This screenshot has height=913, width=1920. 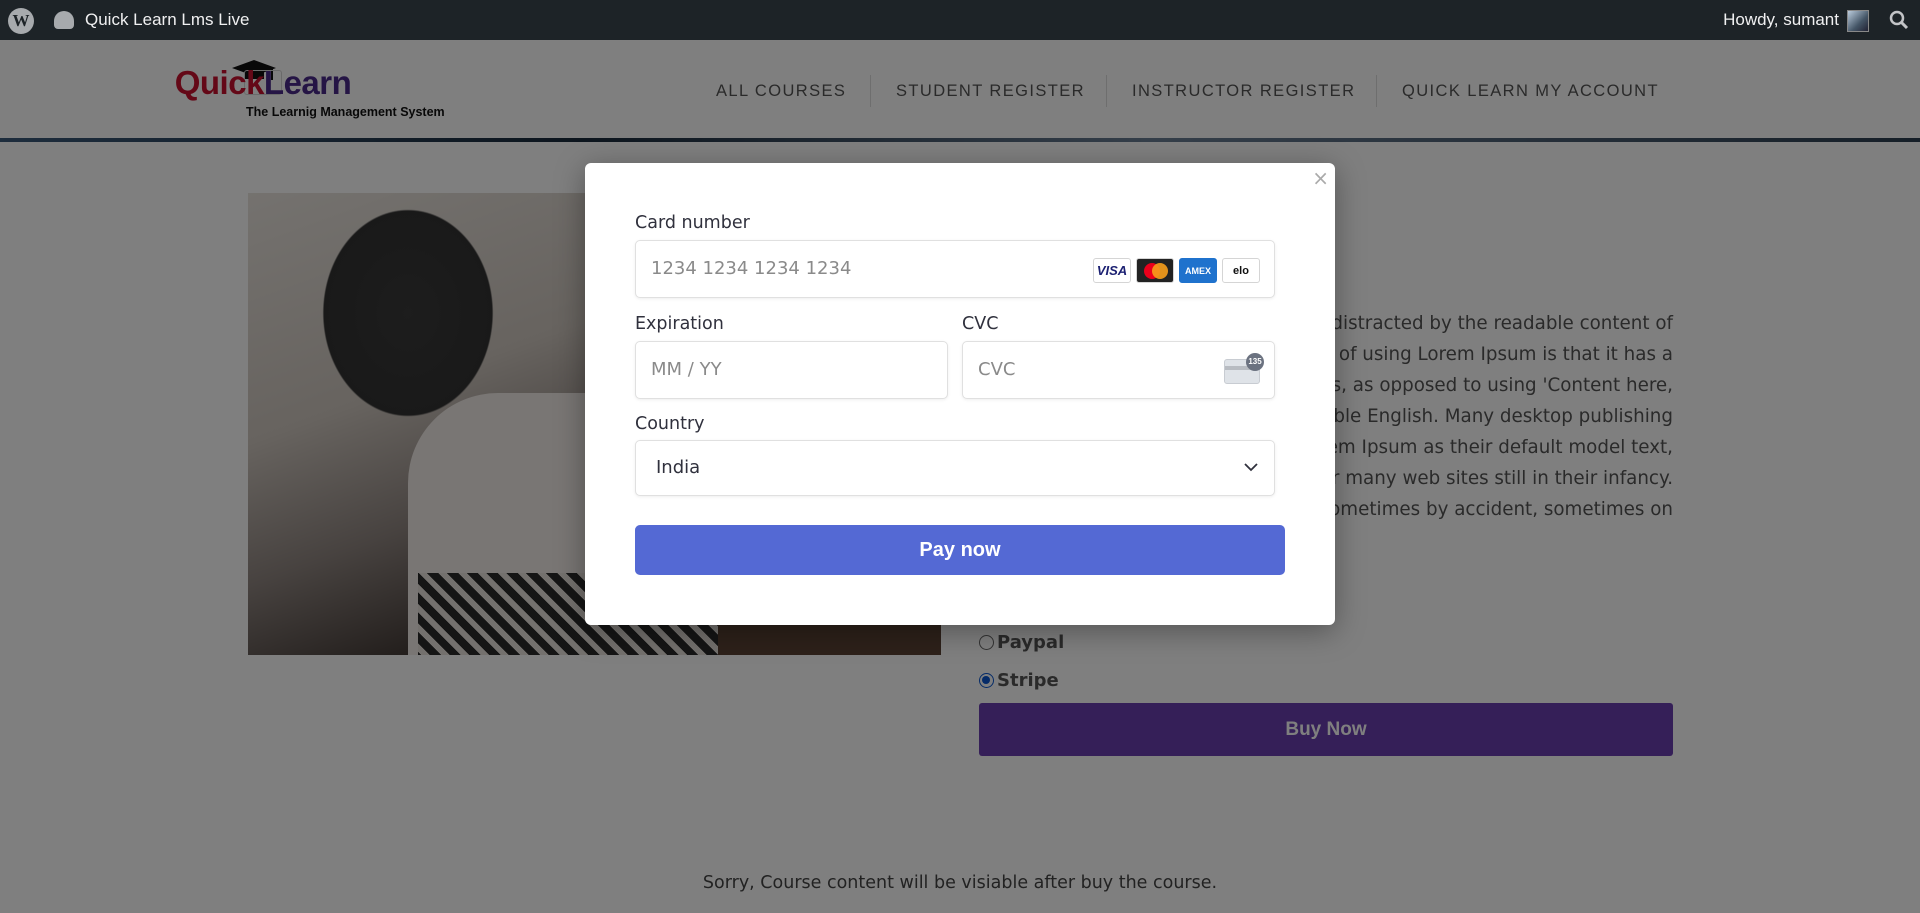 What do you see at coordinates (791, 370) in the screenshot?
I see `expiration-field: MM / YY` at bounding box center [791, 370].